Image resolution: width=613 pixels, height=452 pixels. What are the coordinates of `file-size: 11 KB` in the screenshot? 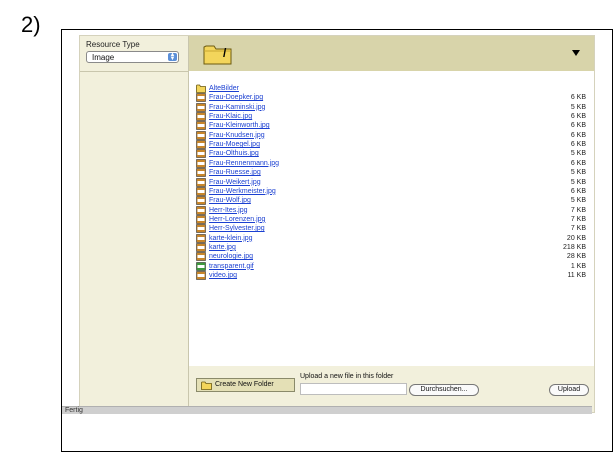 It's located at (576, 275).